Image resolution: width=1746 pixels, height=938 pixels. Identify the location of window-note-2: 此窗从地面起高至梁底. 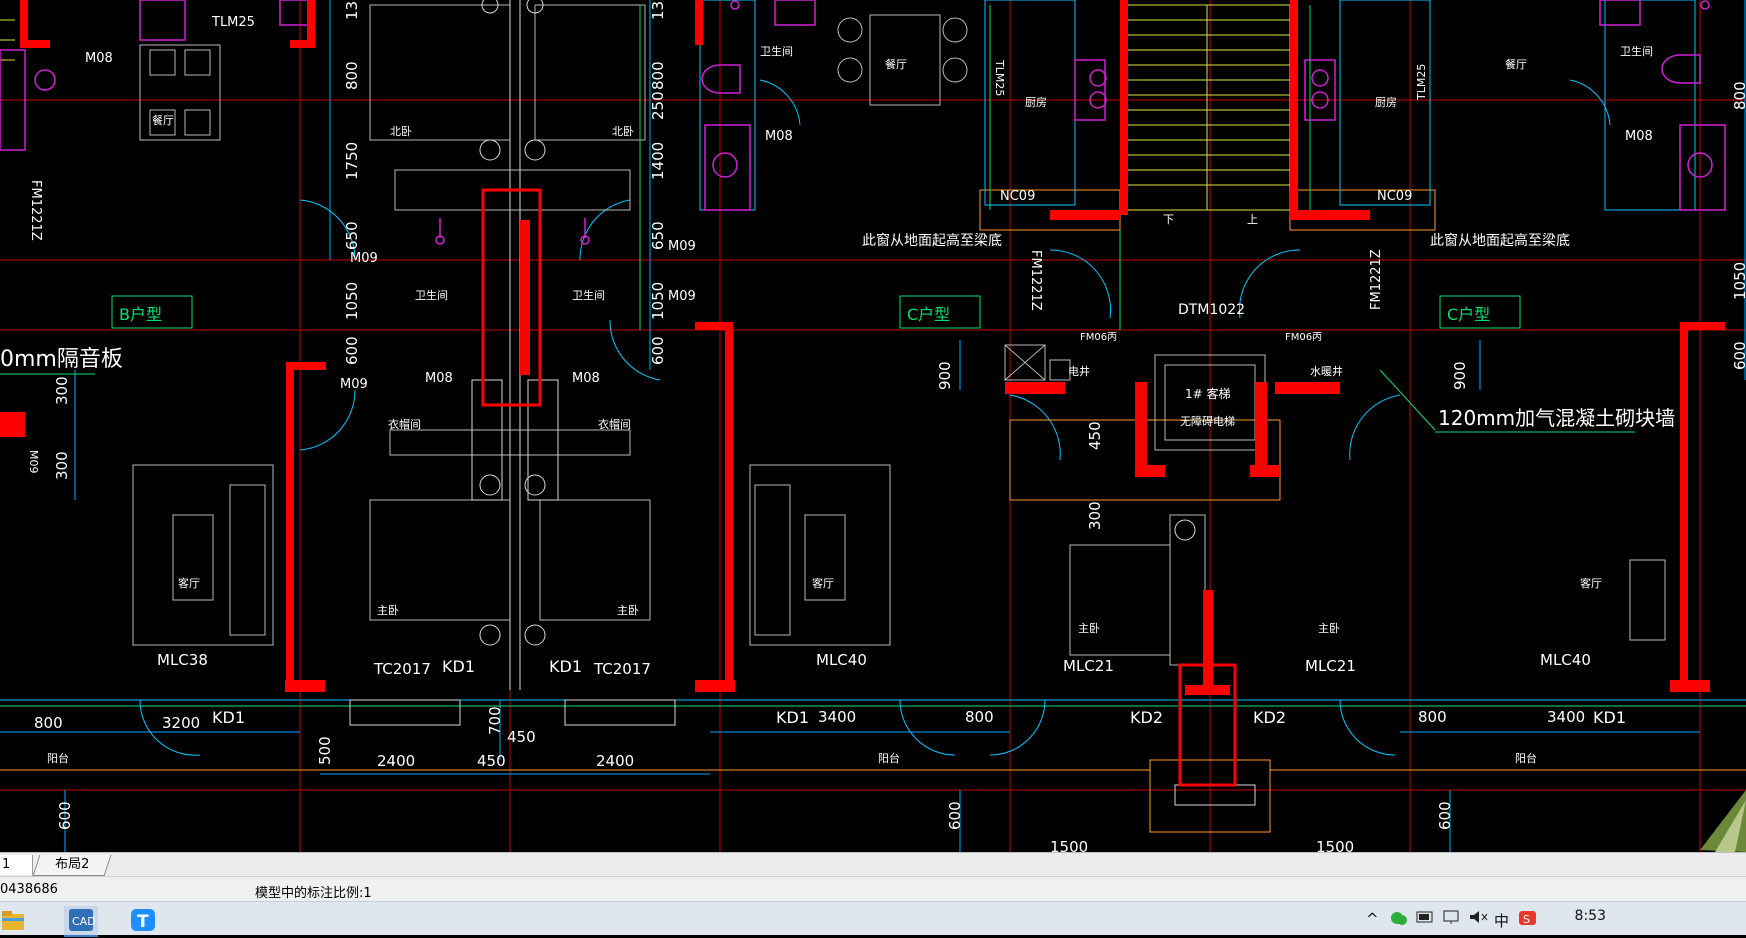
(1500, 240).